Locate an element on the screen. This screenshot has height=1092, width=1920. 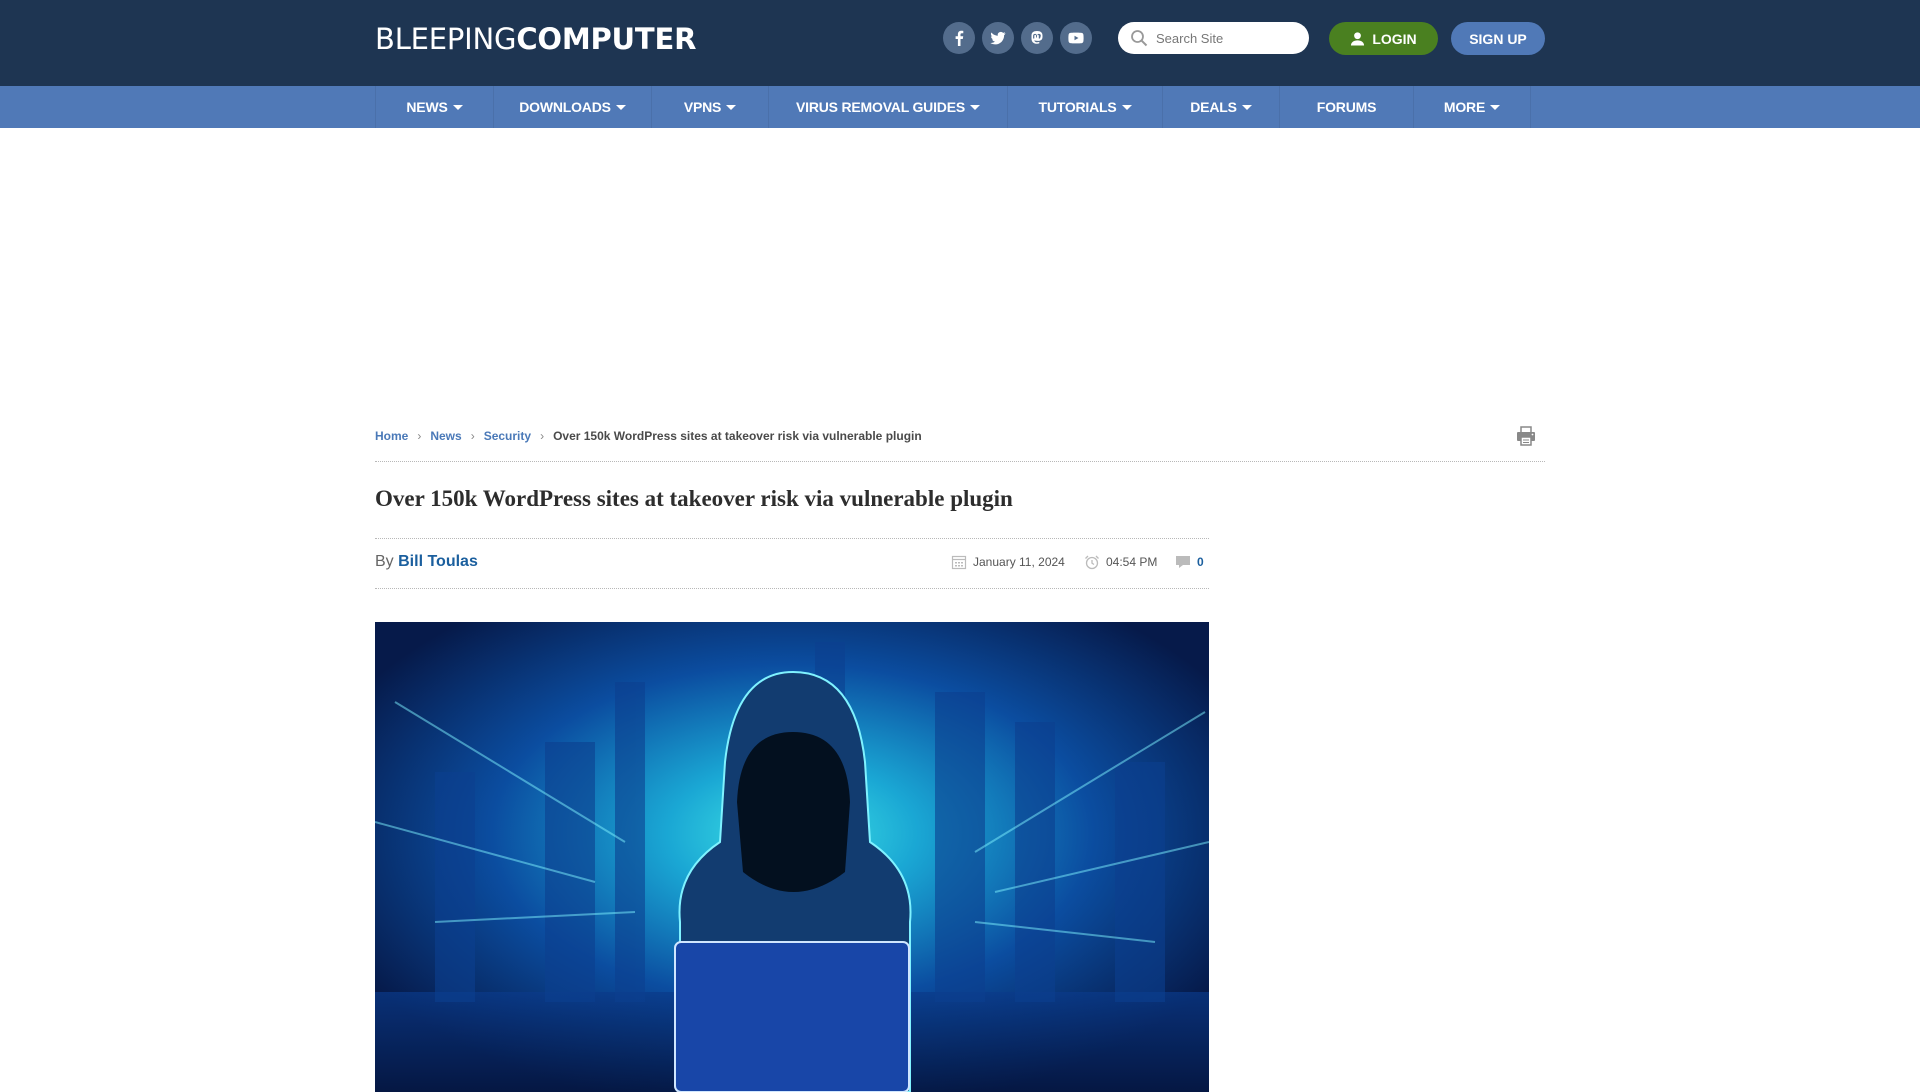
user-icon is located at coordinates (1358, 39).